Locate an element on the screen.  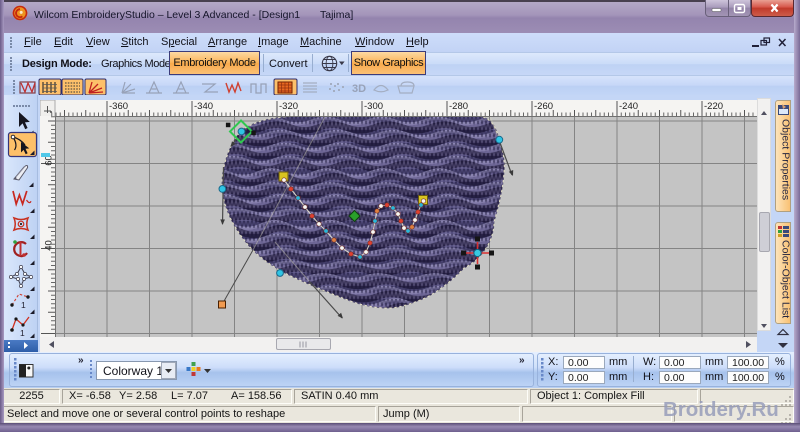
svg-text: -220 is located at coordinates (713, 106).